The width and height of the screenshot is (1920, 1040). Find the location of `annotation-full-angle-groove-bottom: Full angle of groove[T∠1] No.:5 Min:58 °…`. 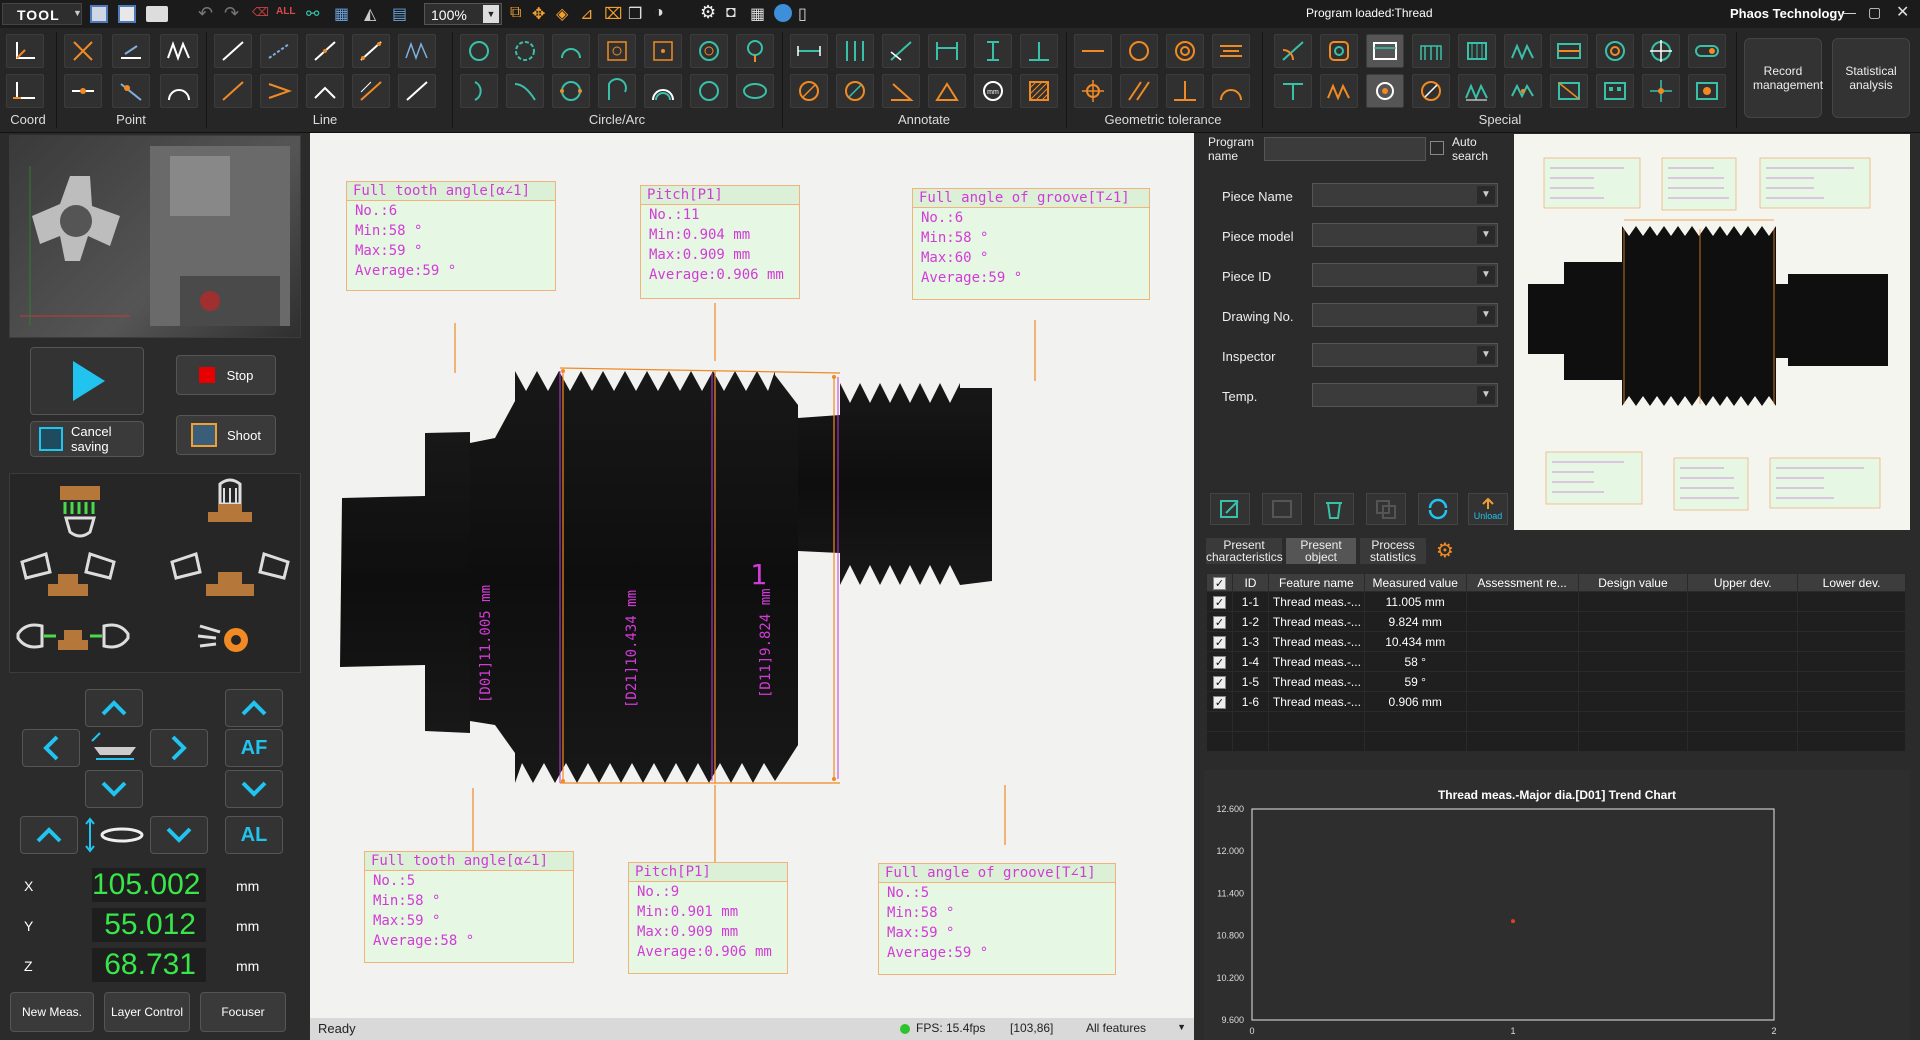

annotation-full-angle-groove-bottom: Full angle of groove[T∠1] No.:5 Min:58 °… is located at coordinates (997, 919).